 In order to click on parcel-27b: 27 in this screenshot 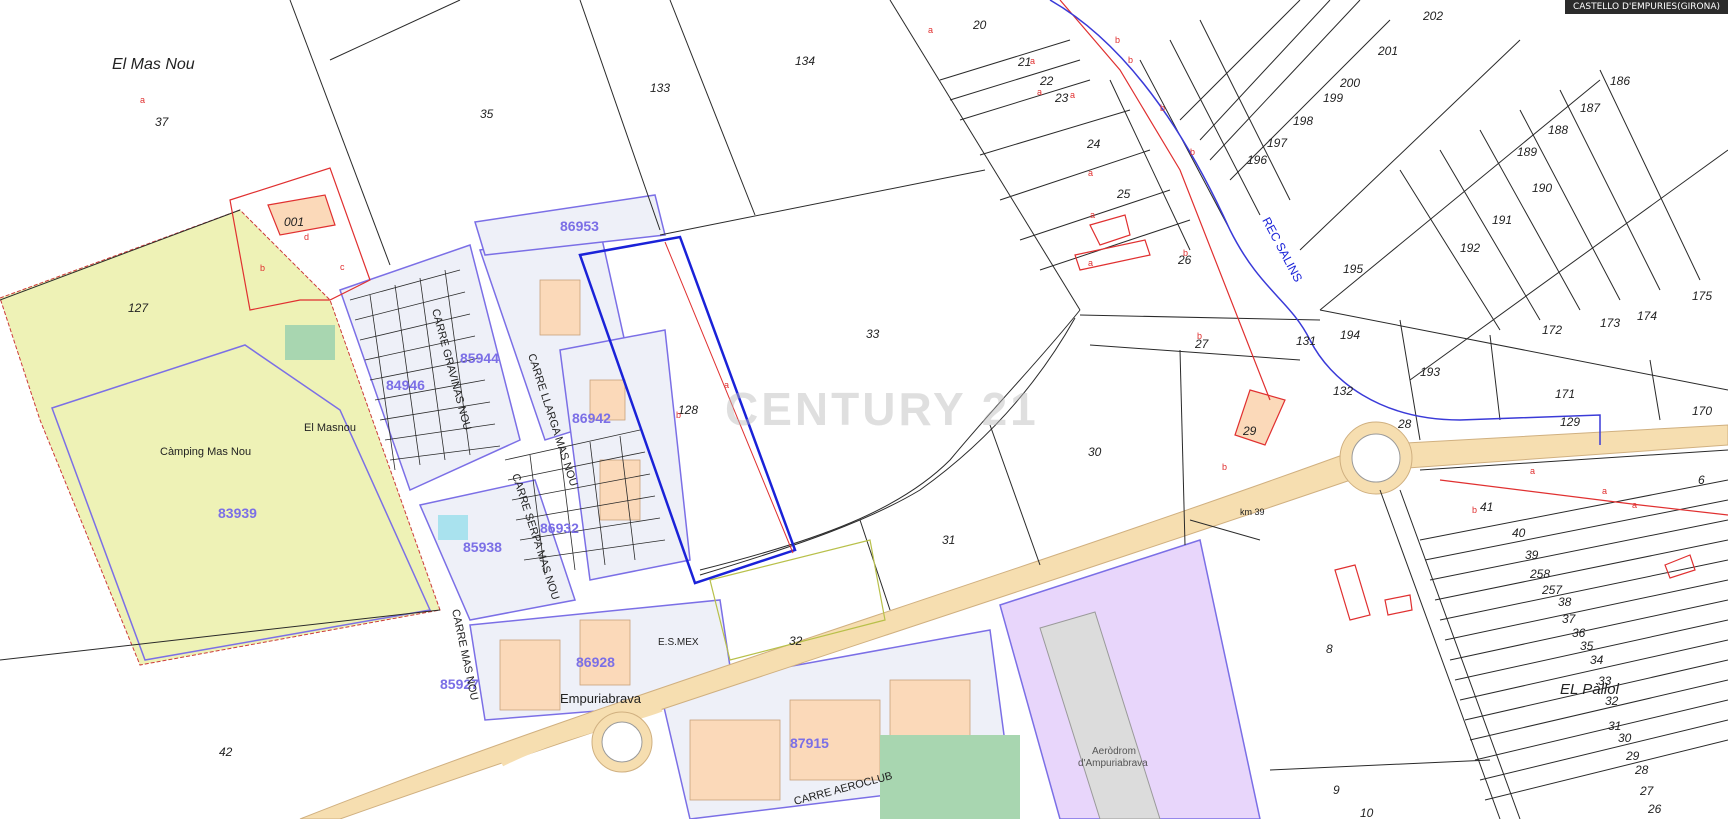, I will do `click(1647, 791)`.